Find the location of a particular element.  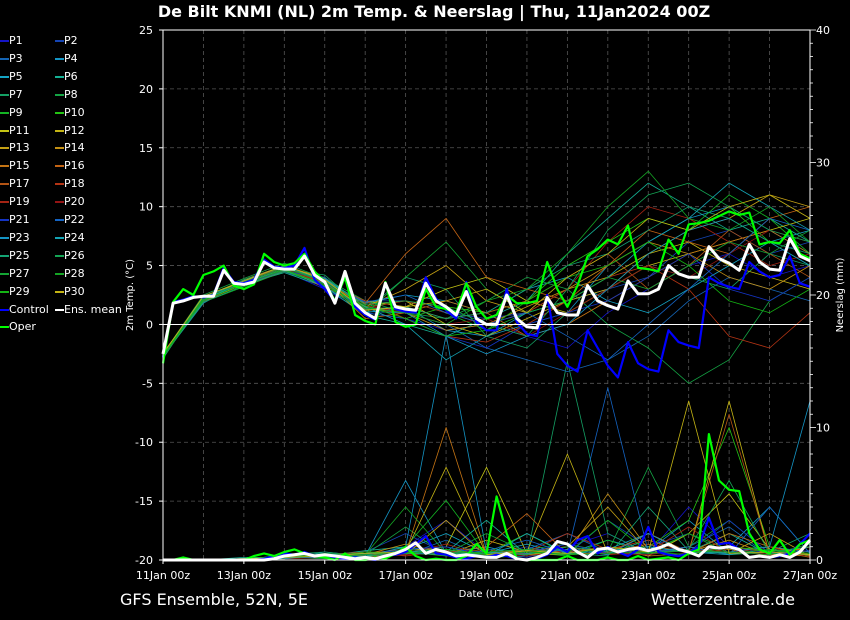

legend-item-p22: P22 is located at coordinates (70, 220).